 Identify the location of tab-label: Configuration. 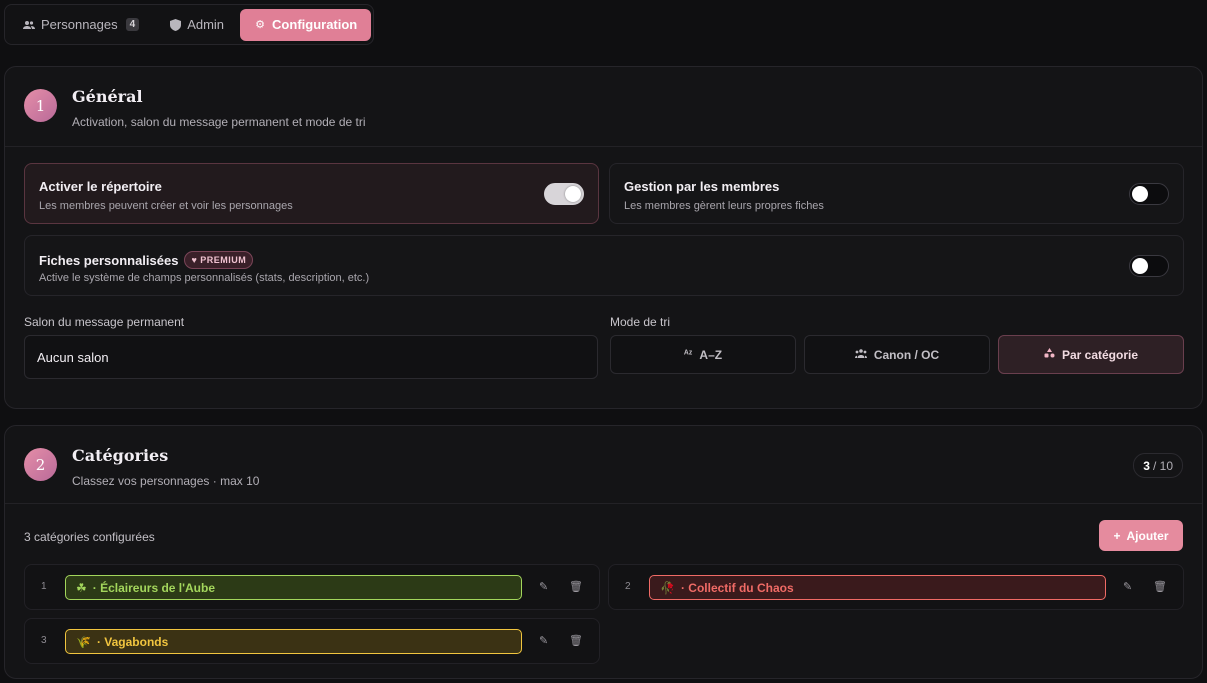
(315, 24).